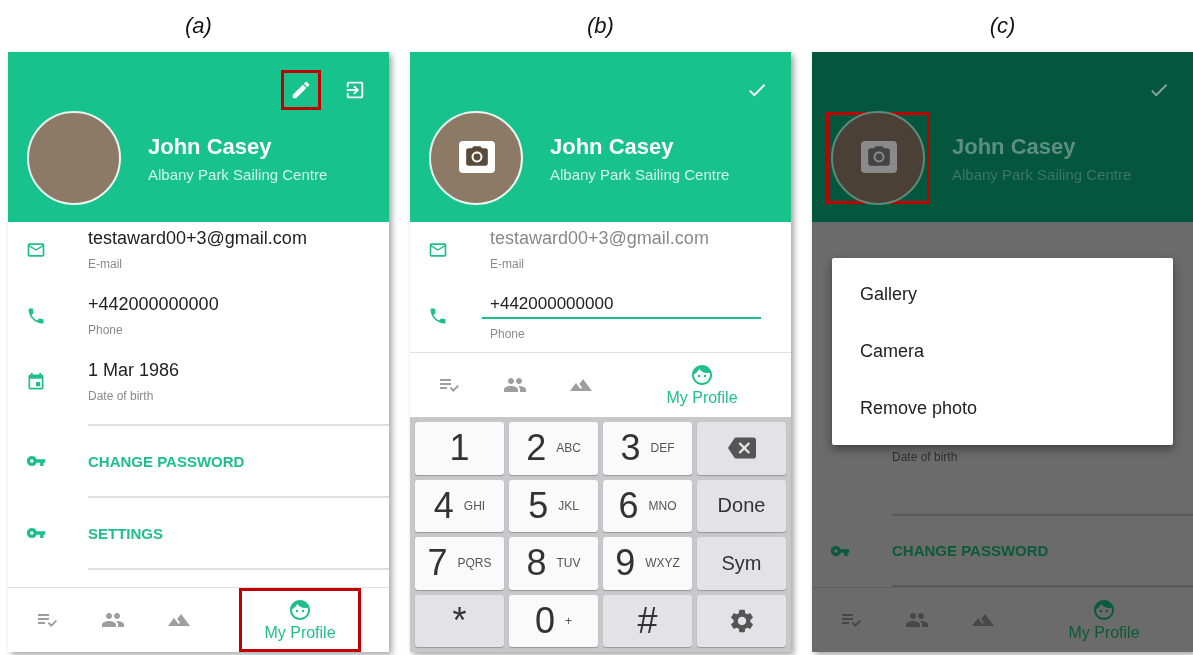  What do you see at coordinates (459, 620) in the screenshot?
I see `symbol-key: *` at bounding box center [459, 620].